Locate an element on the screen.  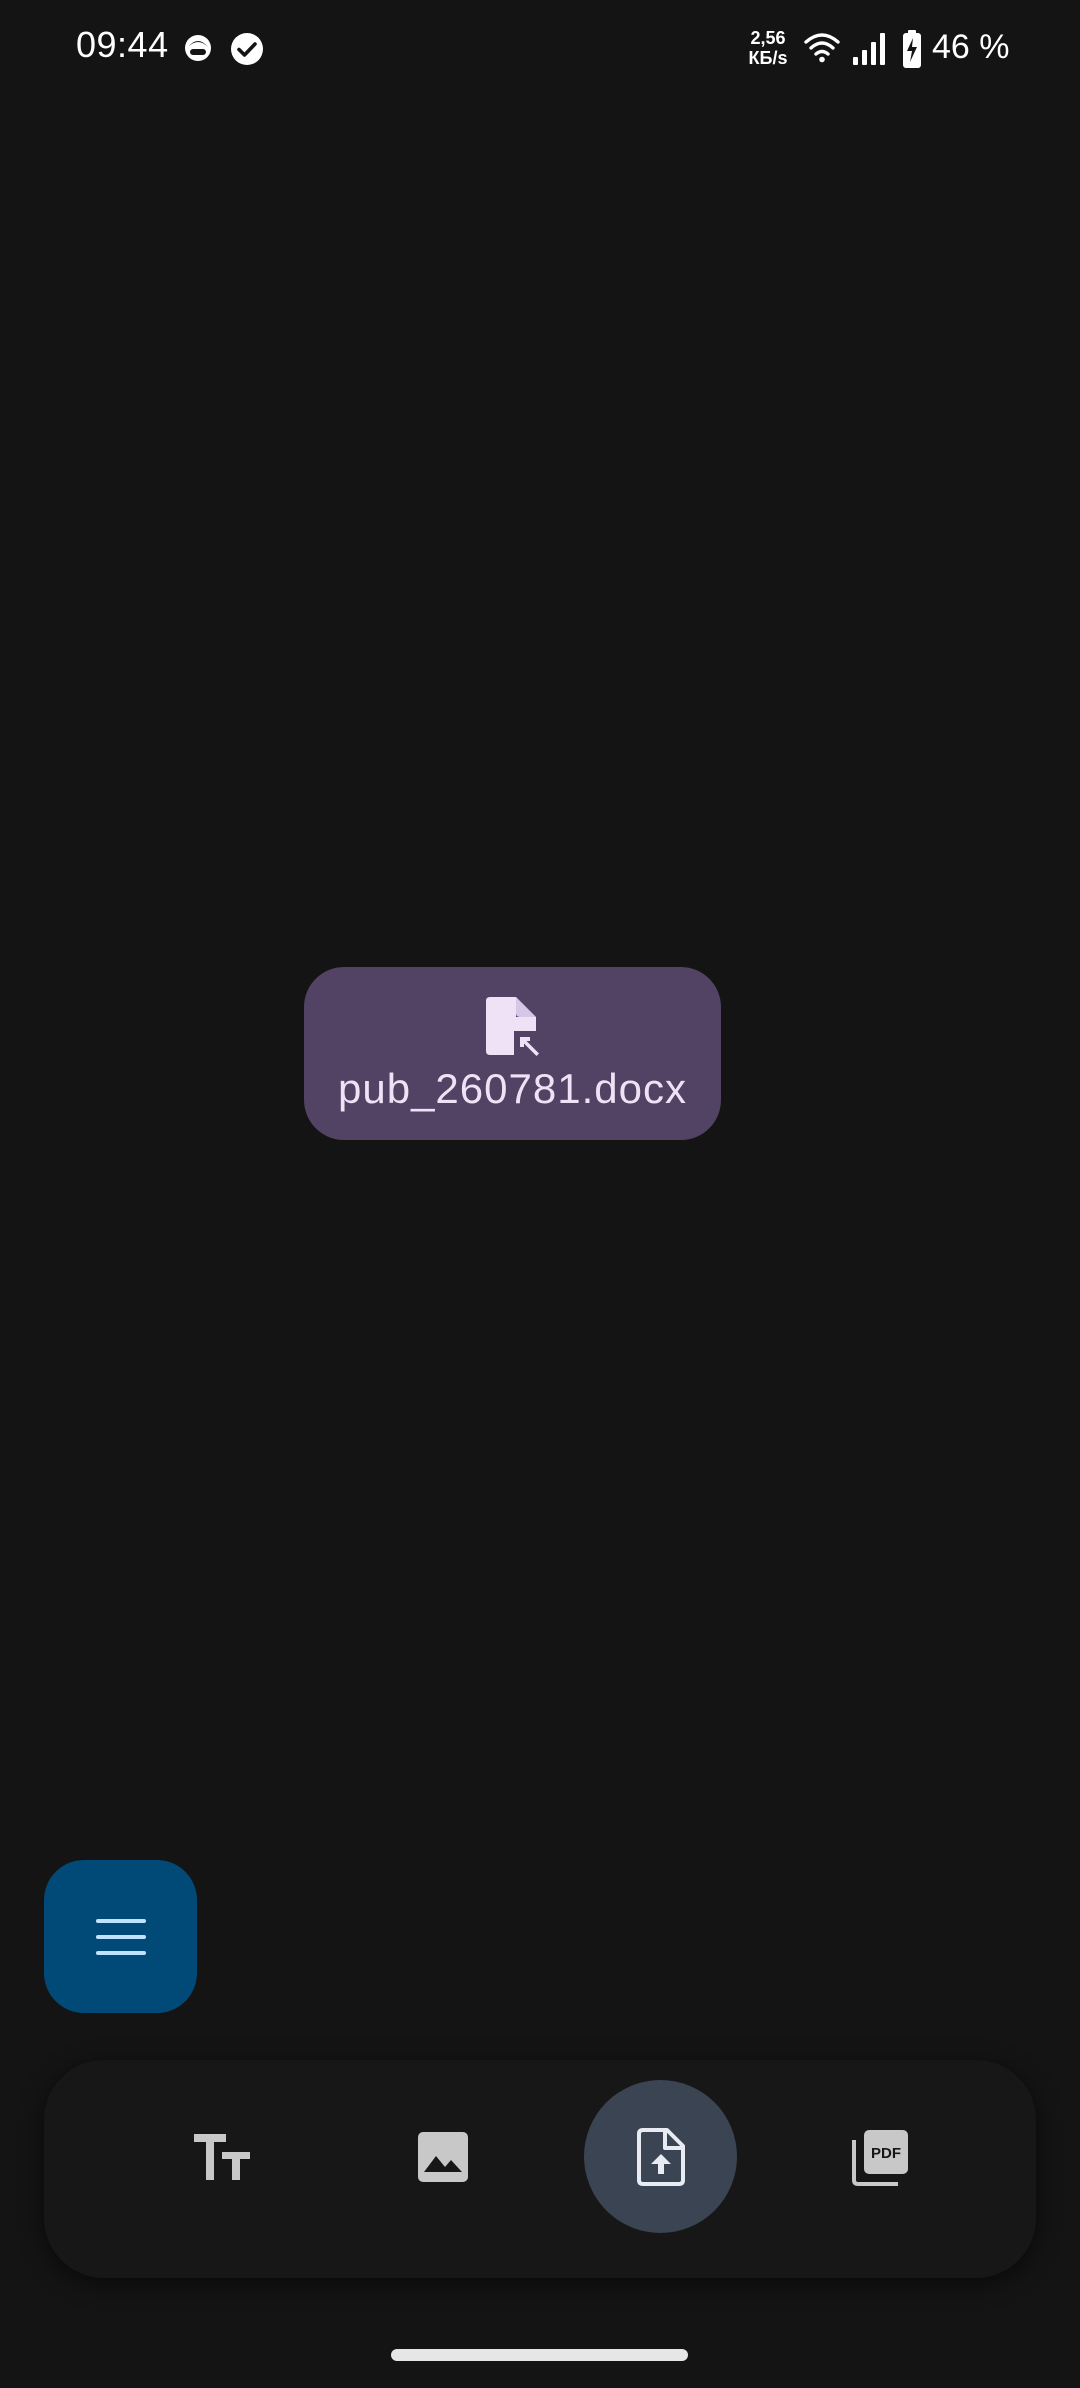
pdf-tool-button: PDF is located at coordinates (880, 2156).